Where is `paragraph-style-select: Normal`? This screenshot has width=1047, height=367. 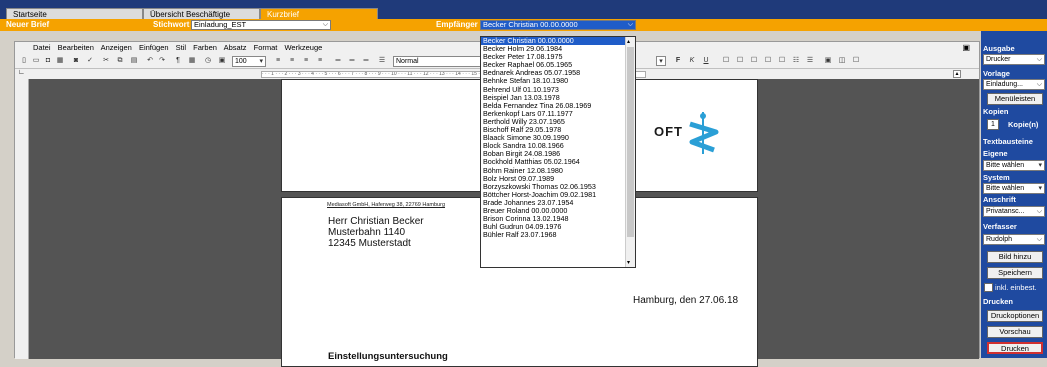
paragraph-style-select: Normal is located at coordinates (443, 61).